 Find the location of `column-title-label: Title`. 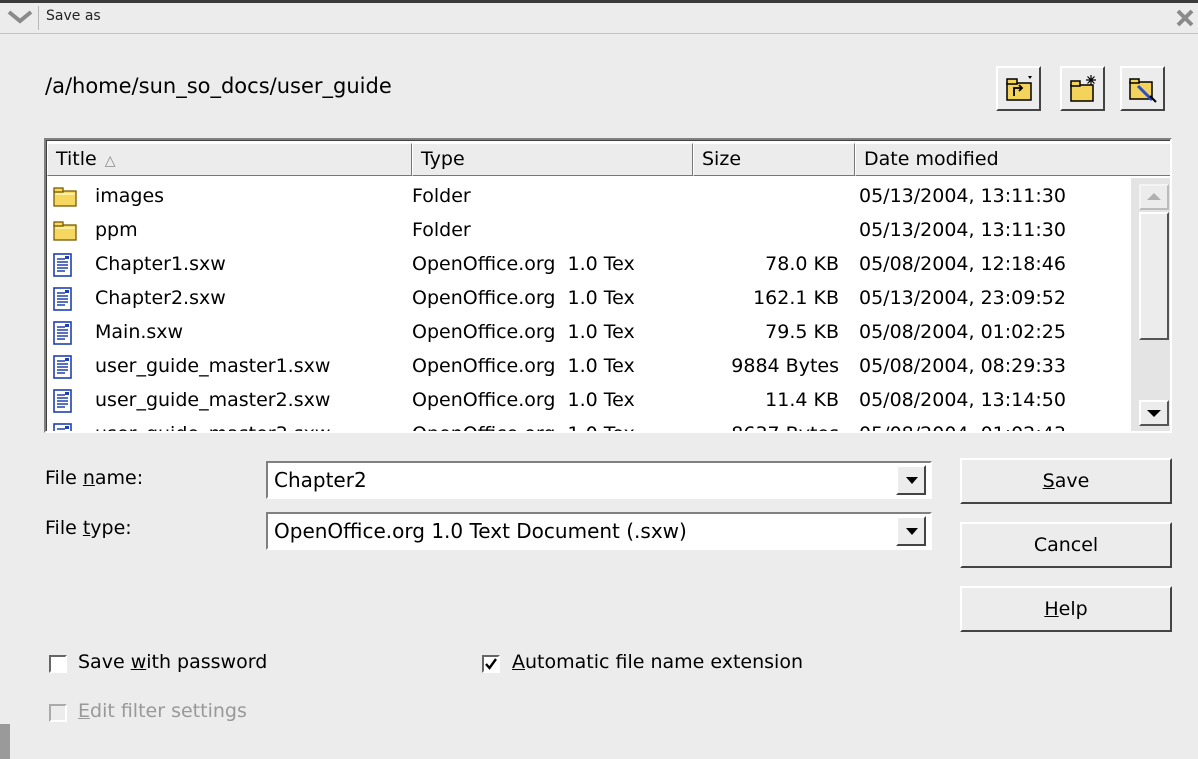

column-title-label: Title is located at coordinates (76, 159).